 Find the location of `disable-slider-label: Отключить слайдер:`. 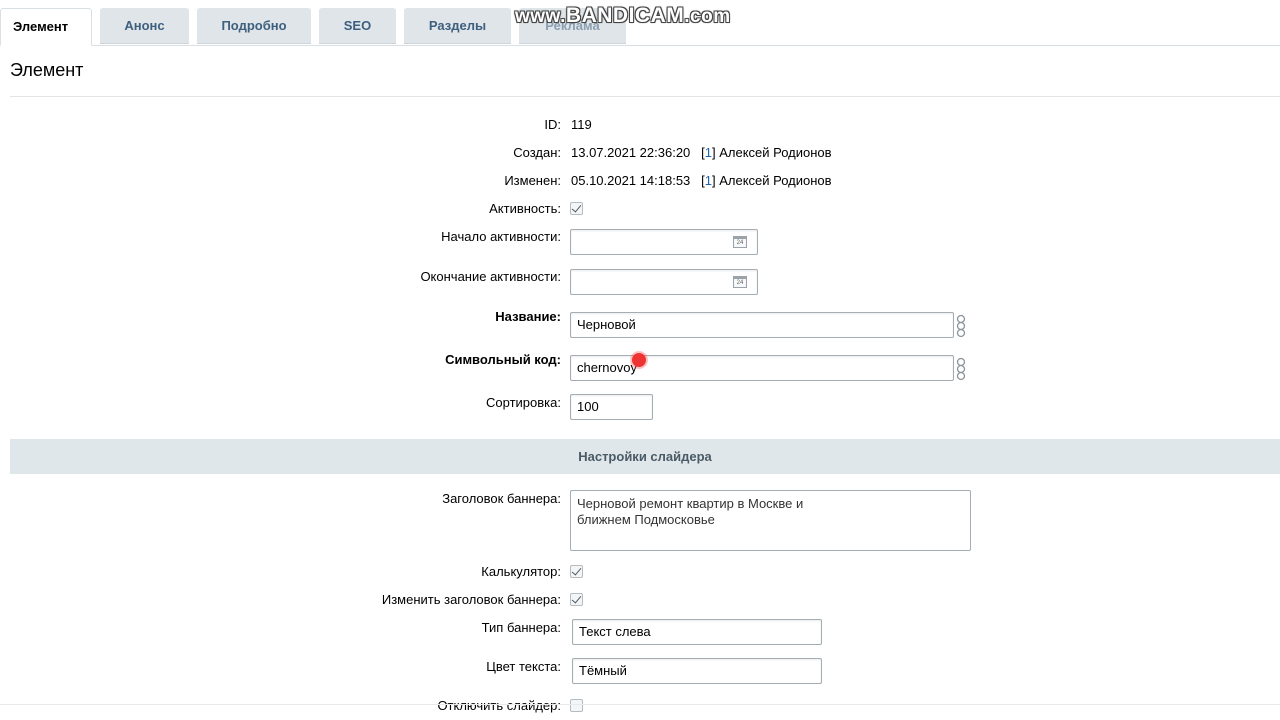

disable-slider-label: Отключить слайдер: is located at coordinates (499, 705).